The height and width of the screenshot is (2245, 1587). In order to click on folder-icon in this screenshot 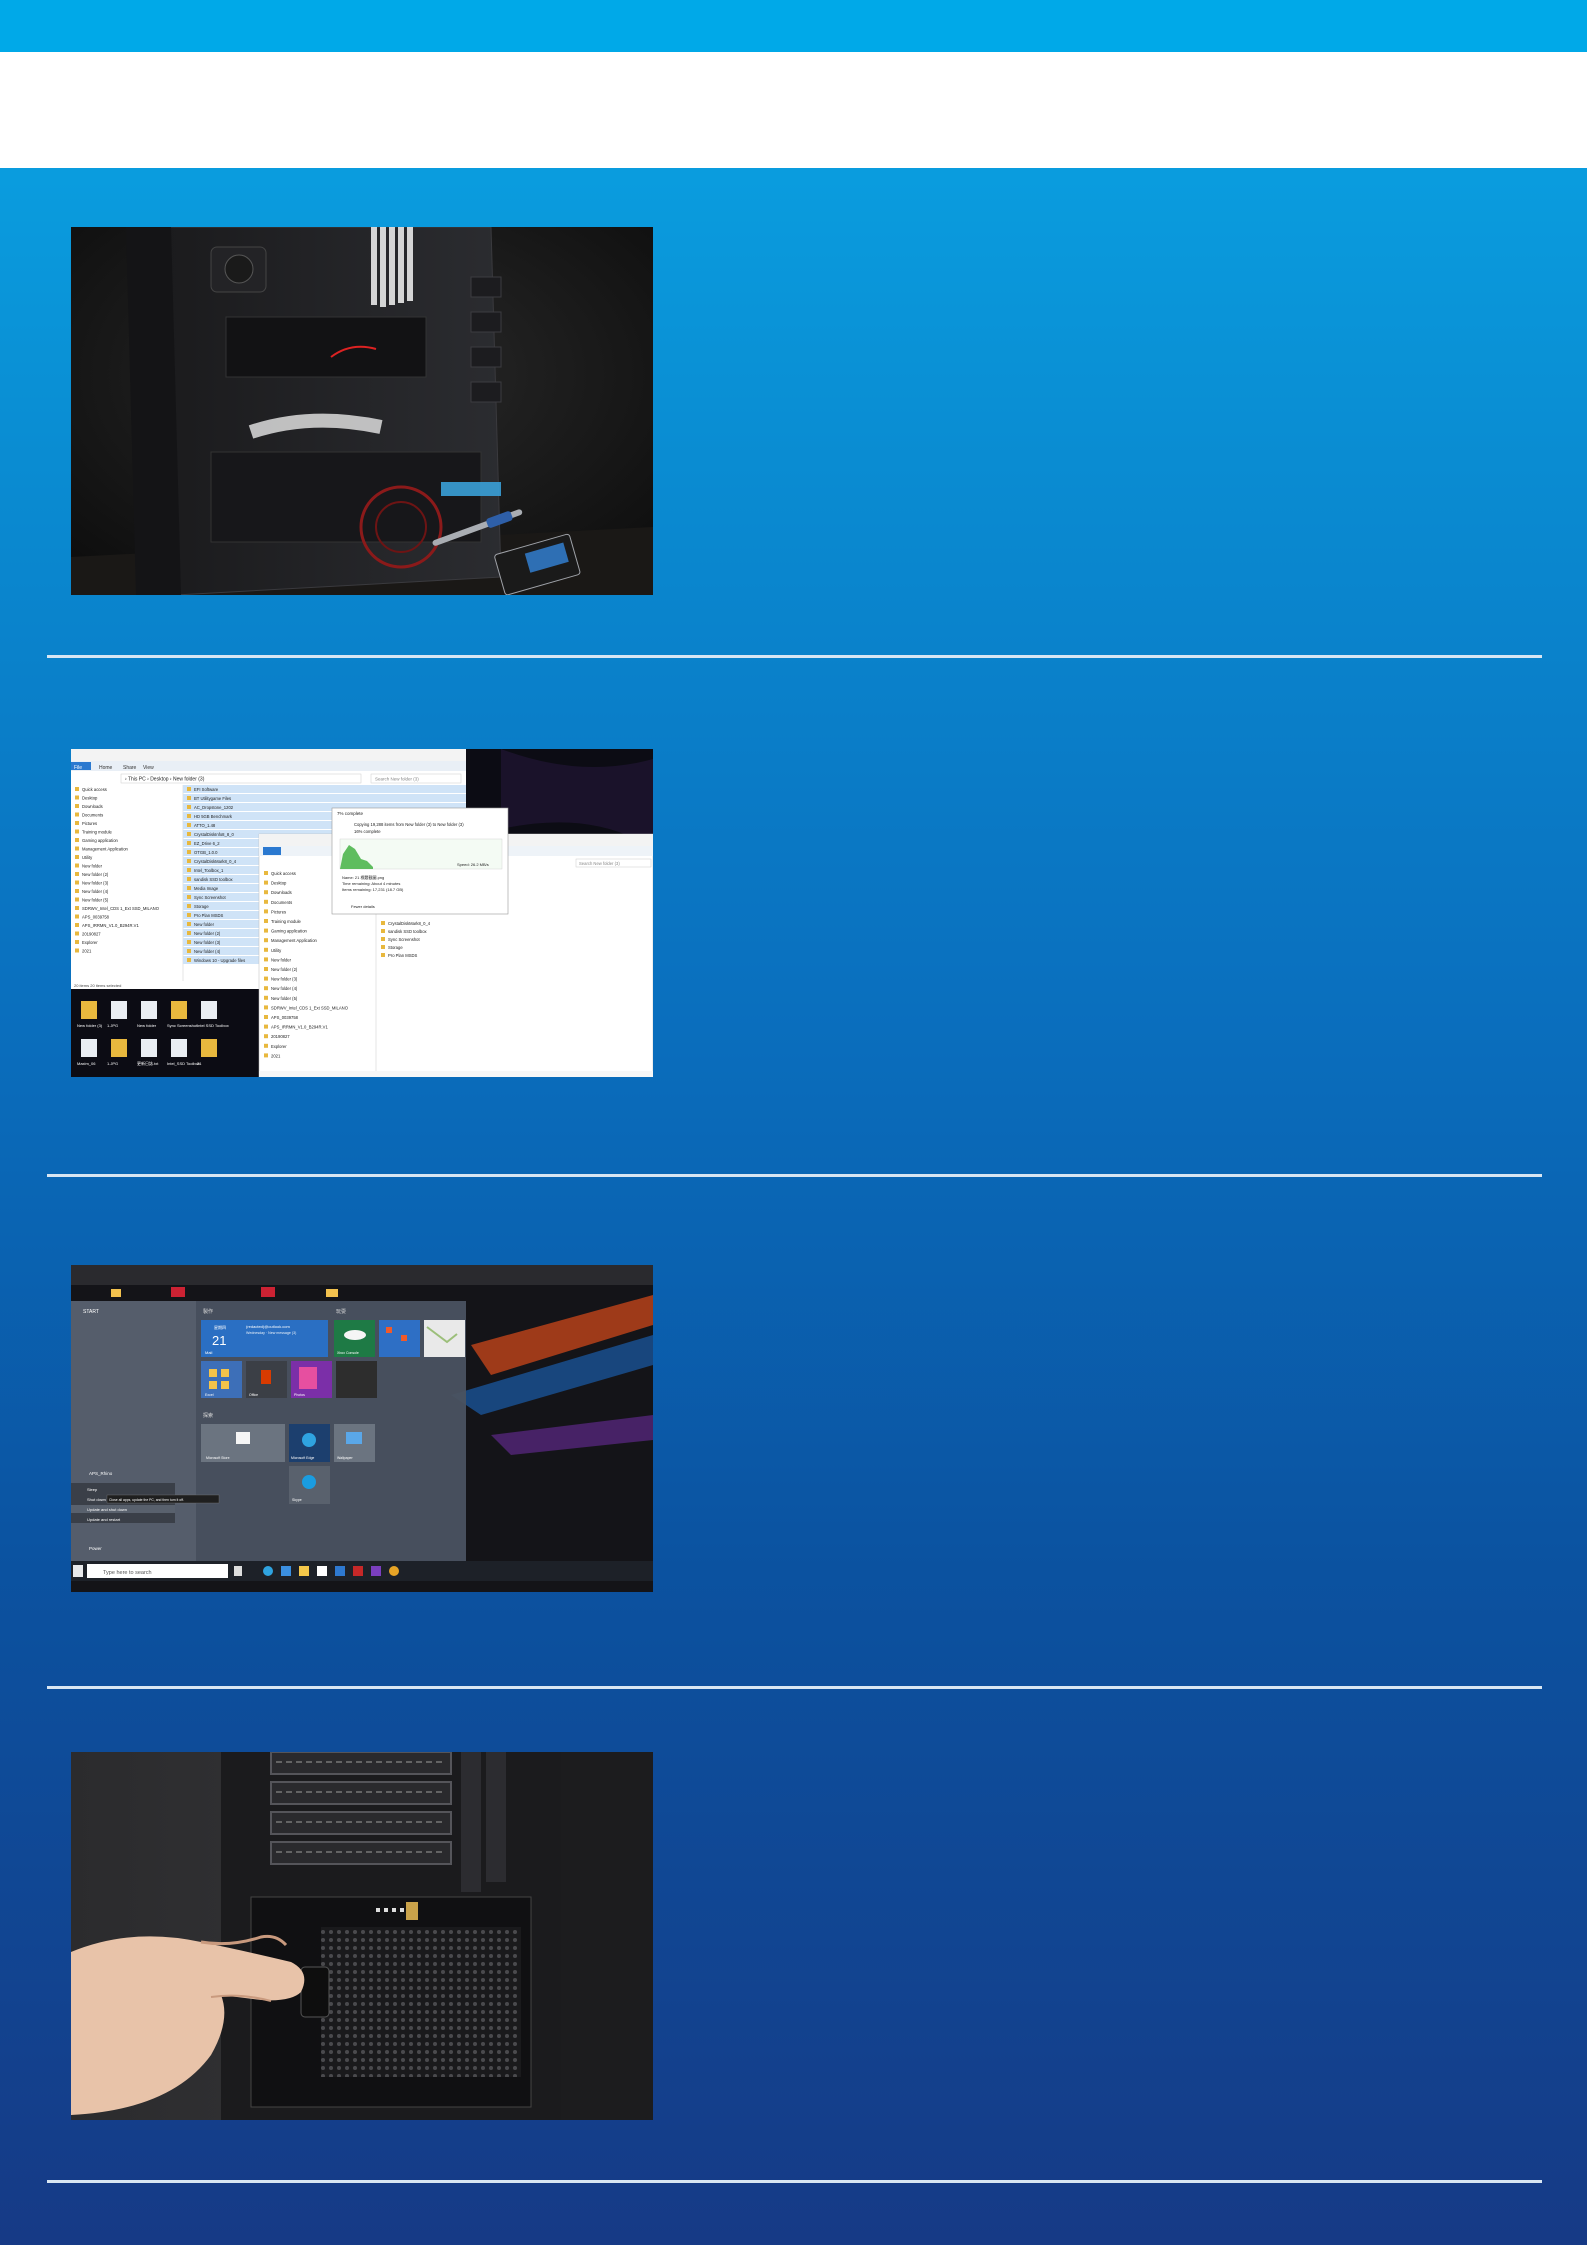, I will do `click(266, 930)`.